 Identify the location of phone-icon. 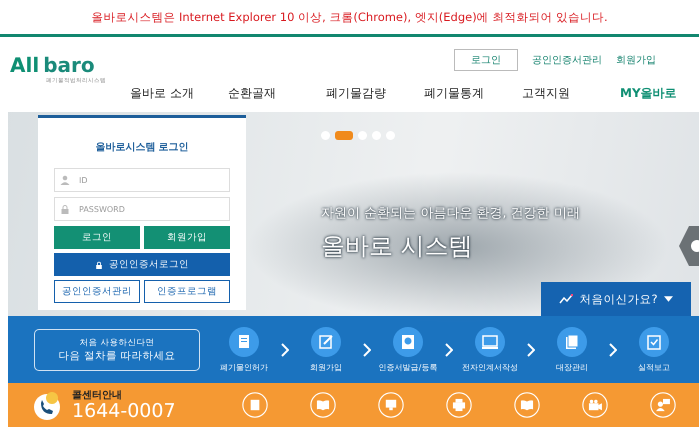
(47, 405).